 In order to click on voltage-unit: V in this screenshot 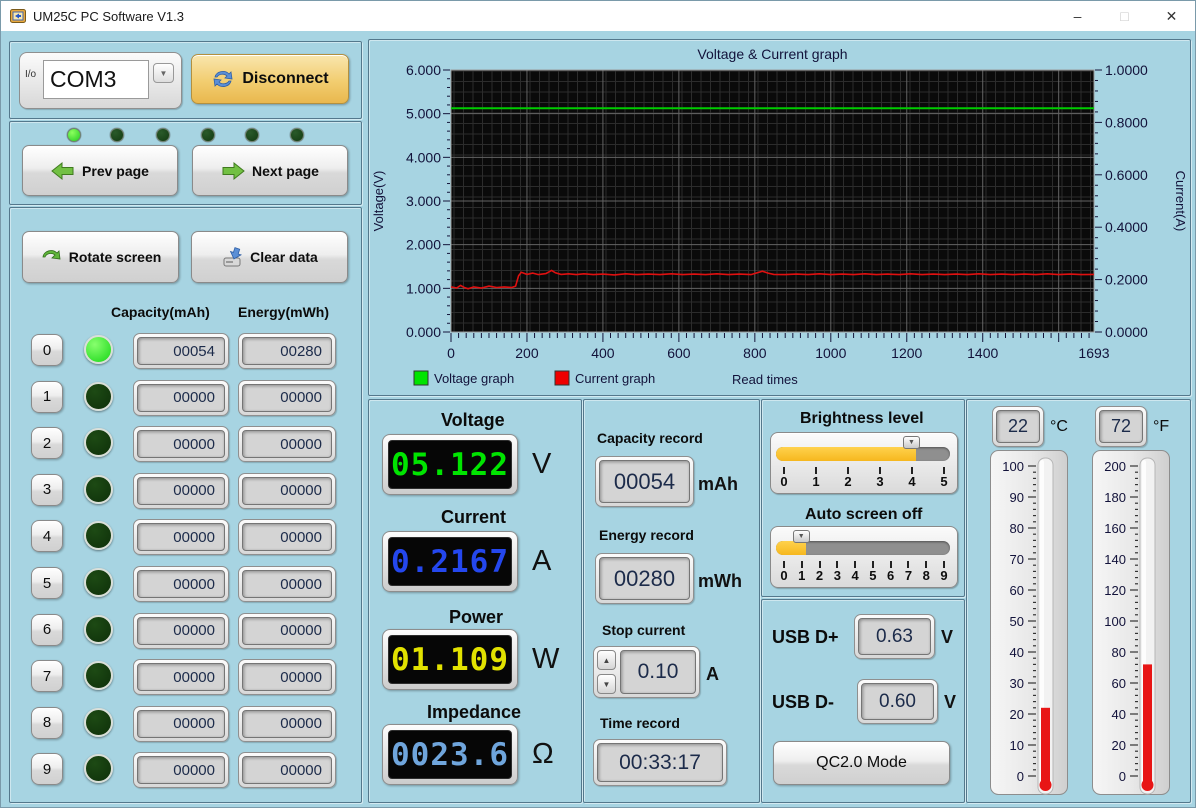, I will do `click(542, 464)`.